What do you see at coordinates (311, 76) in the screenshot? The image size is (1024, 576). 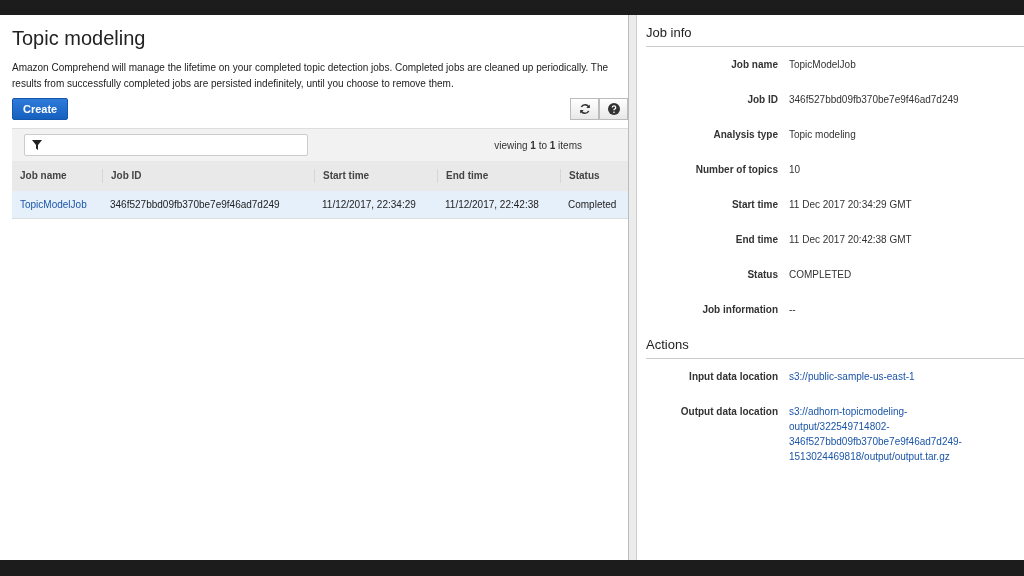 I see `description-text: Amazon Comprehend will manage the lifetime on your completed topic detection jobs. Completed jobs are cleaned up periodically. The results from successfully completed jobs are persisted indefinitely, until you choose to remove them.` at bounding box center [311, 76].